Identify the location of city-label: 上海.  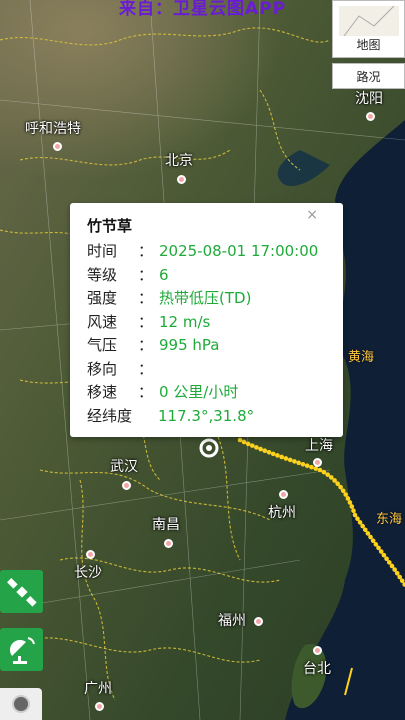
(319, 446).